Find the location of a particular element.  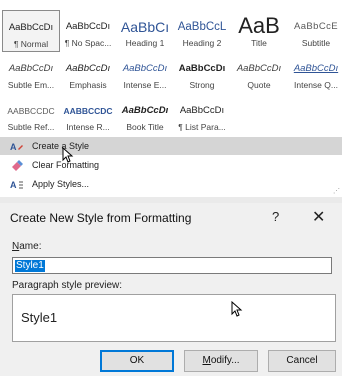

style-sample: AaBbCcL is located at coordinates (202, 27).